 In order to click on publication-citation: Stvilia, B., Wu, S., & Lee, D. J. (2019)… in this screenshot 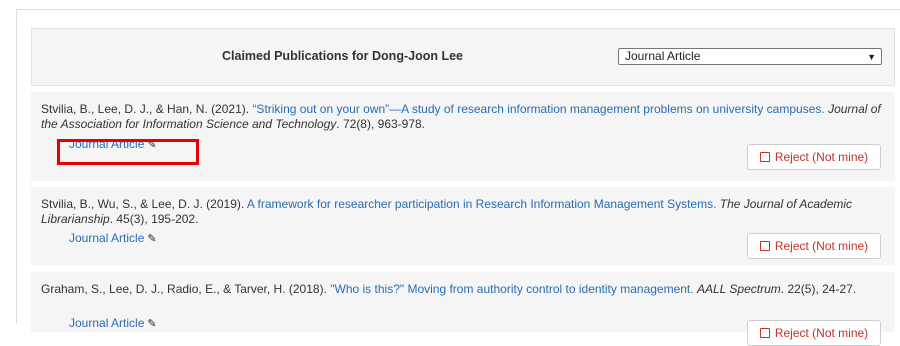, I will do `click(463, 212)`.